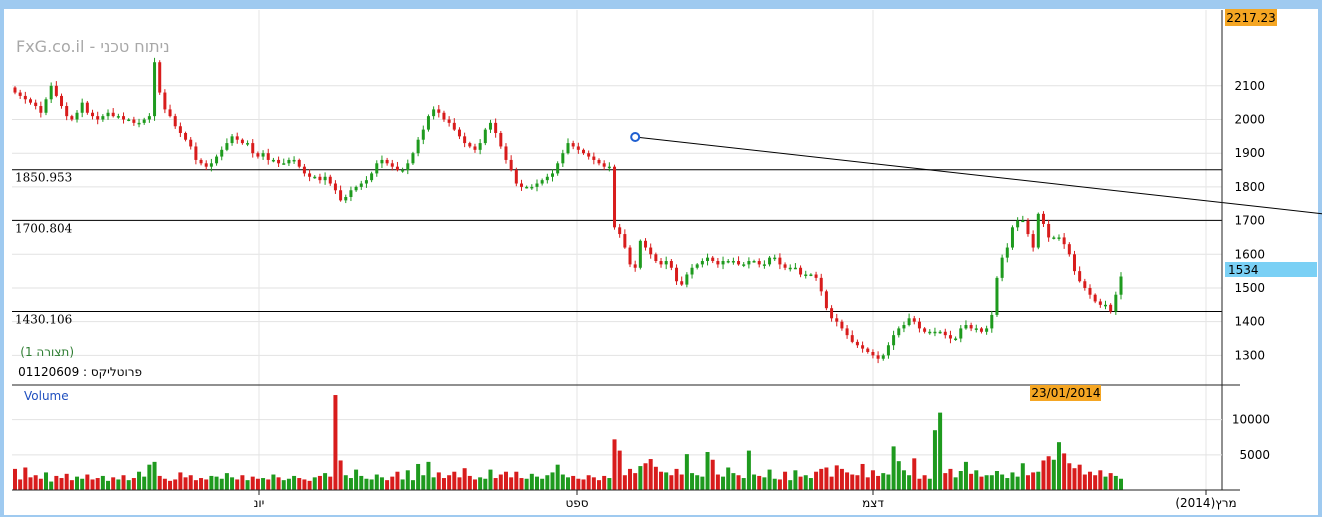  Describe the element at coordinates (1065, 393) in the screenshot. I see `date-badge-text: 23/01/2014` at that location.